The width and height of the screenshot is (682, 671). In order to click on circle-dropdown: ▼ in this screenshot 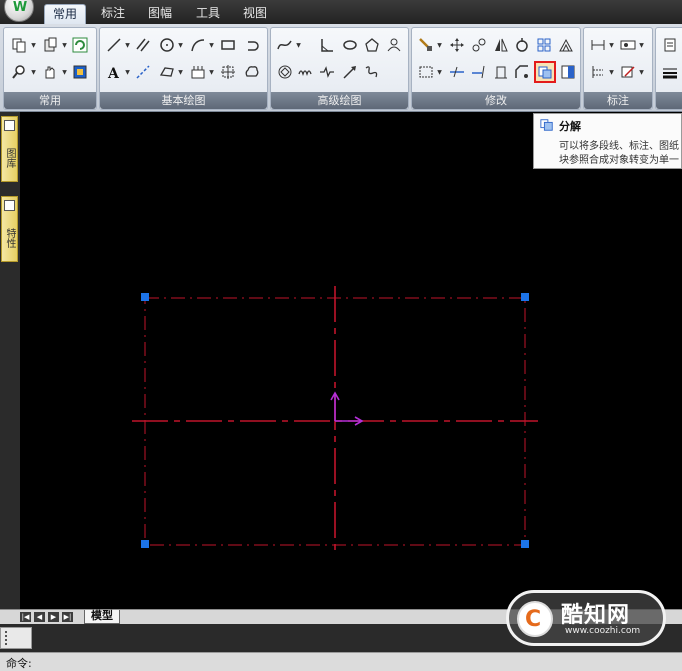, I will do `click(180, 45)`.